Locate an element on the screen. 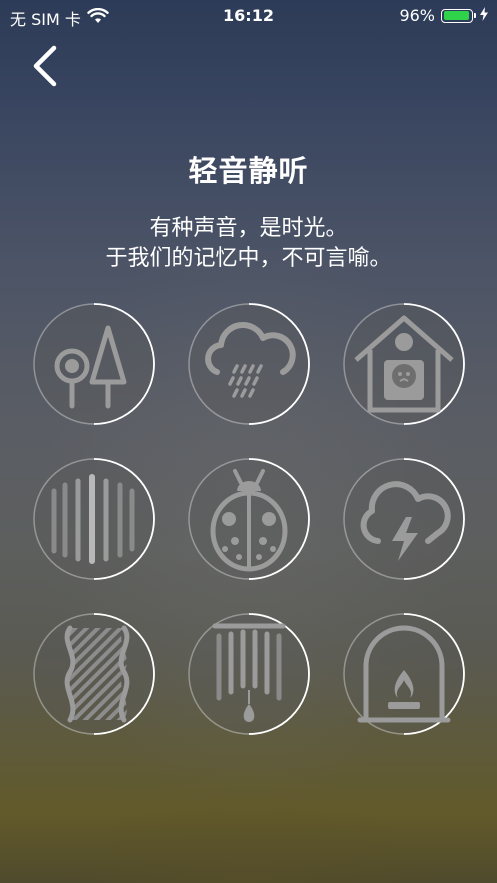 Image resolution: width=497 pixels, height=883 pixels. sound-rain-button is located at coordinates (249, 364).